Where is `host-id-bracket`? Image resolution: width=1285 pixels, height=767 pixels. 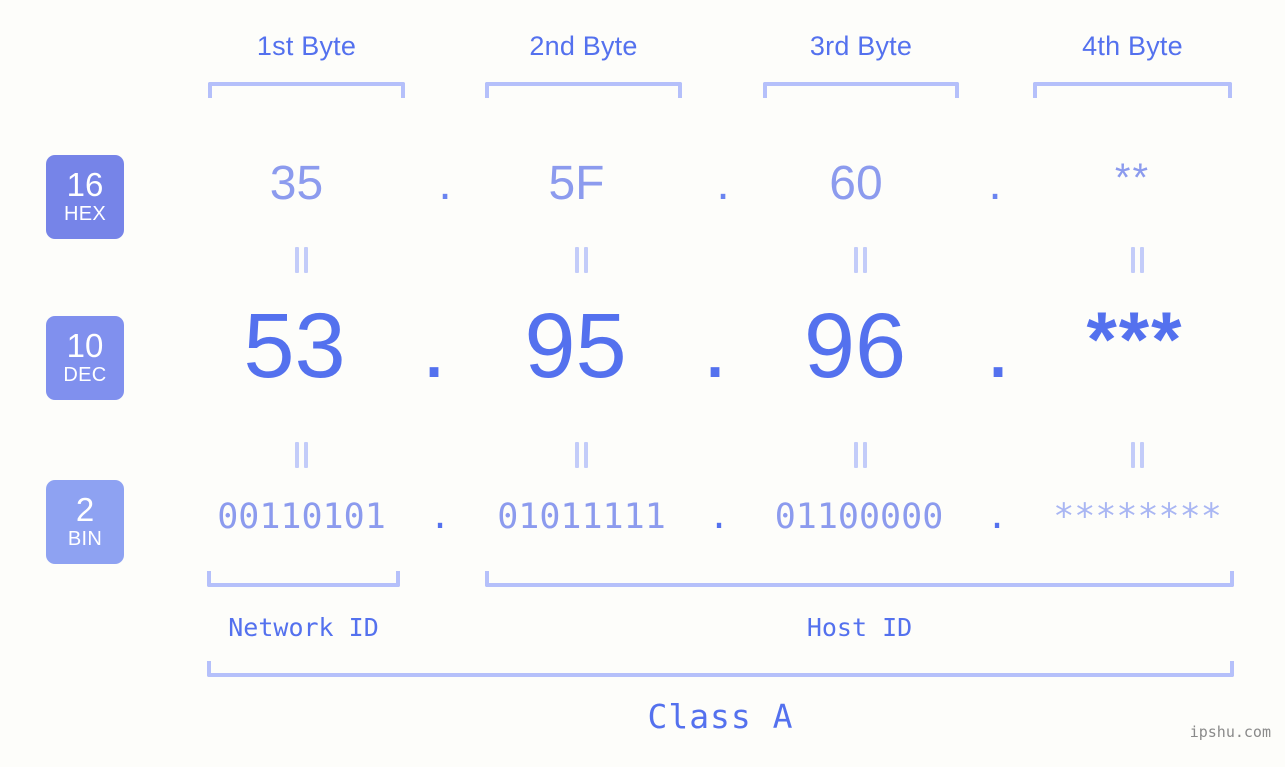
host-id-bracket is located at coordinates (859, 579).